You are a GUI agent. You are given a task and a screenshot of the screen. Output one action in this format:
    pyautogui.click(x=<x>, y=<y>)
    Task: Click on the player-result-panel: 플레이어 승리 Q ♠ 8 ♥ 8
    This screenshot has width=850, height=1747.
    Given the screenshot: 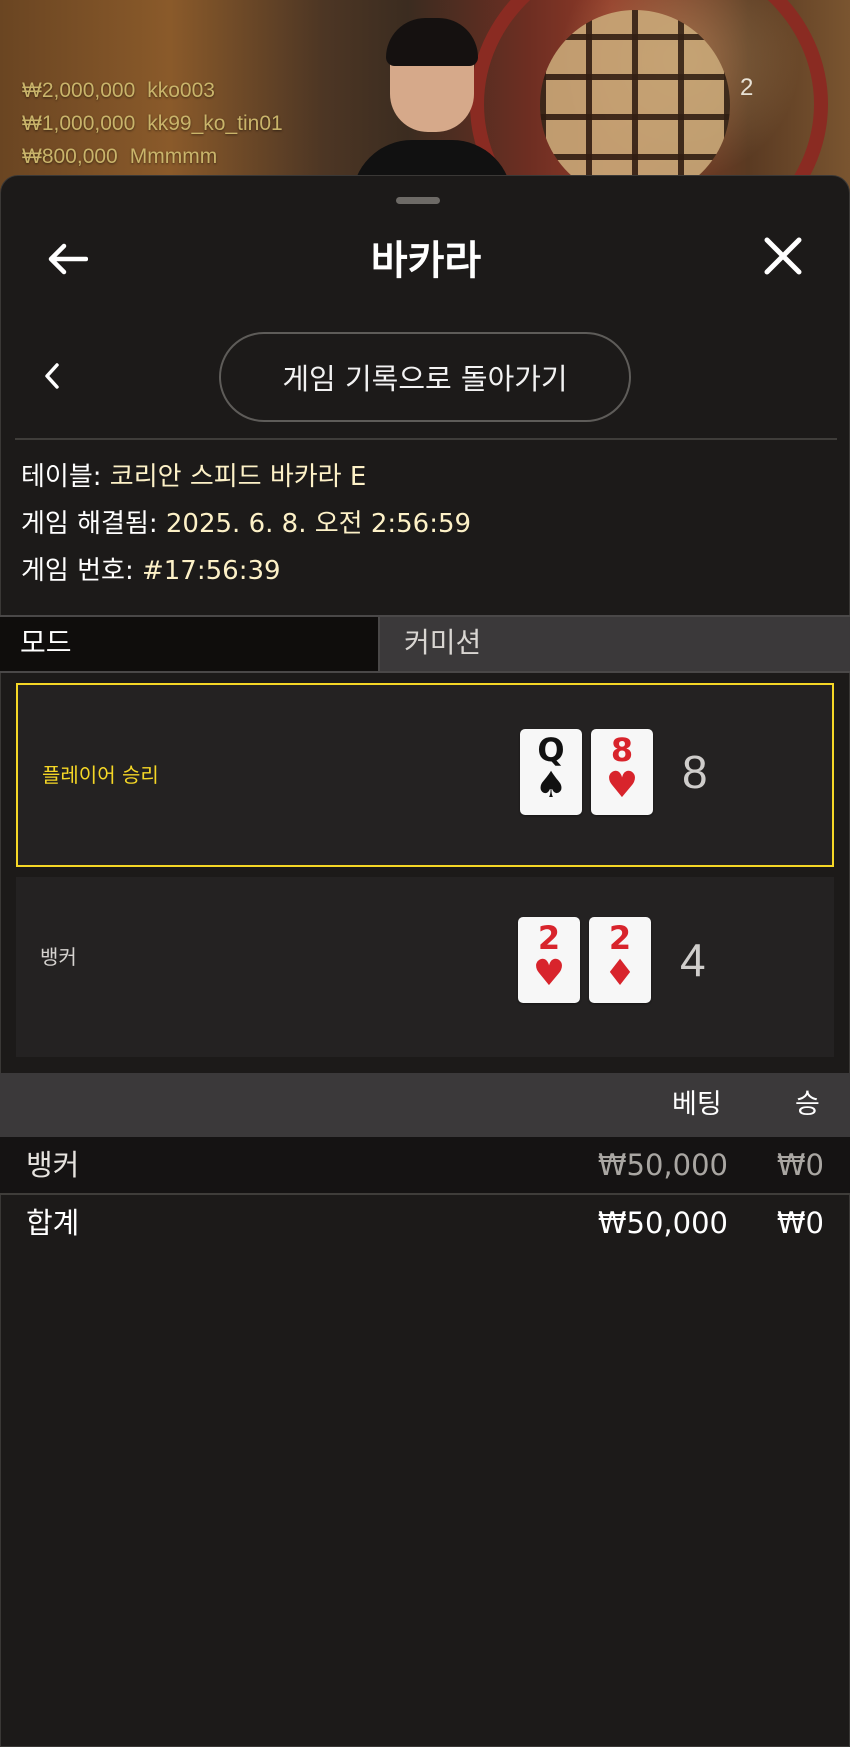 What is the action you would take?
    pyautogui.click(x=425, y=775)
    